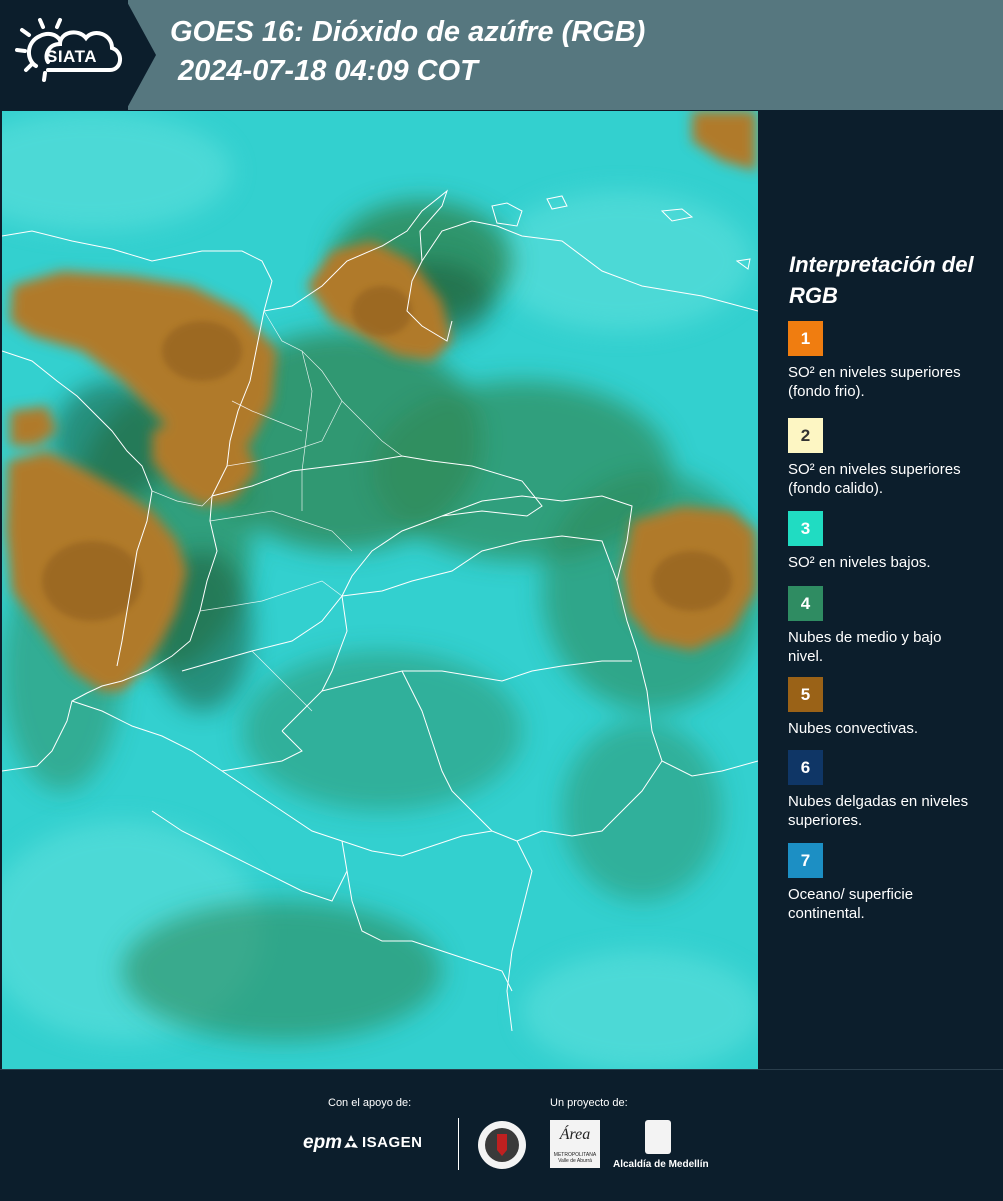 This screenshot has height=1201, width=1003. I want to click on legend-desc-7: Oceano/ superficie continental., so click(851, 904).